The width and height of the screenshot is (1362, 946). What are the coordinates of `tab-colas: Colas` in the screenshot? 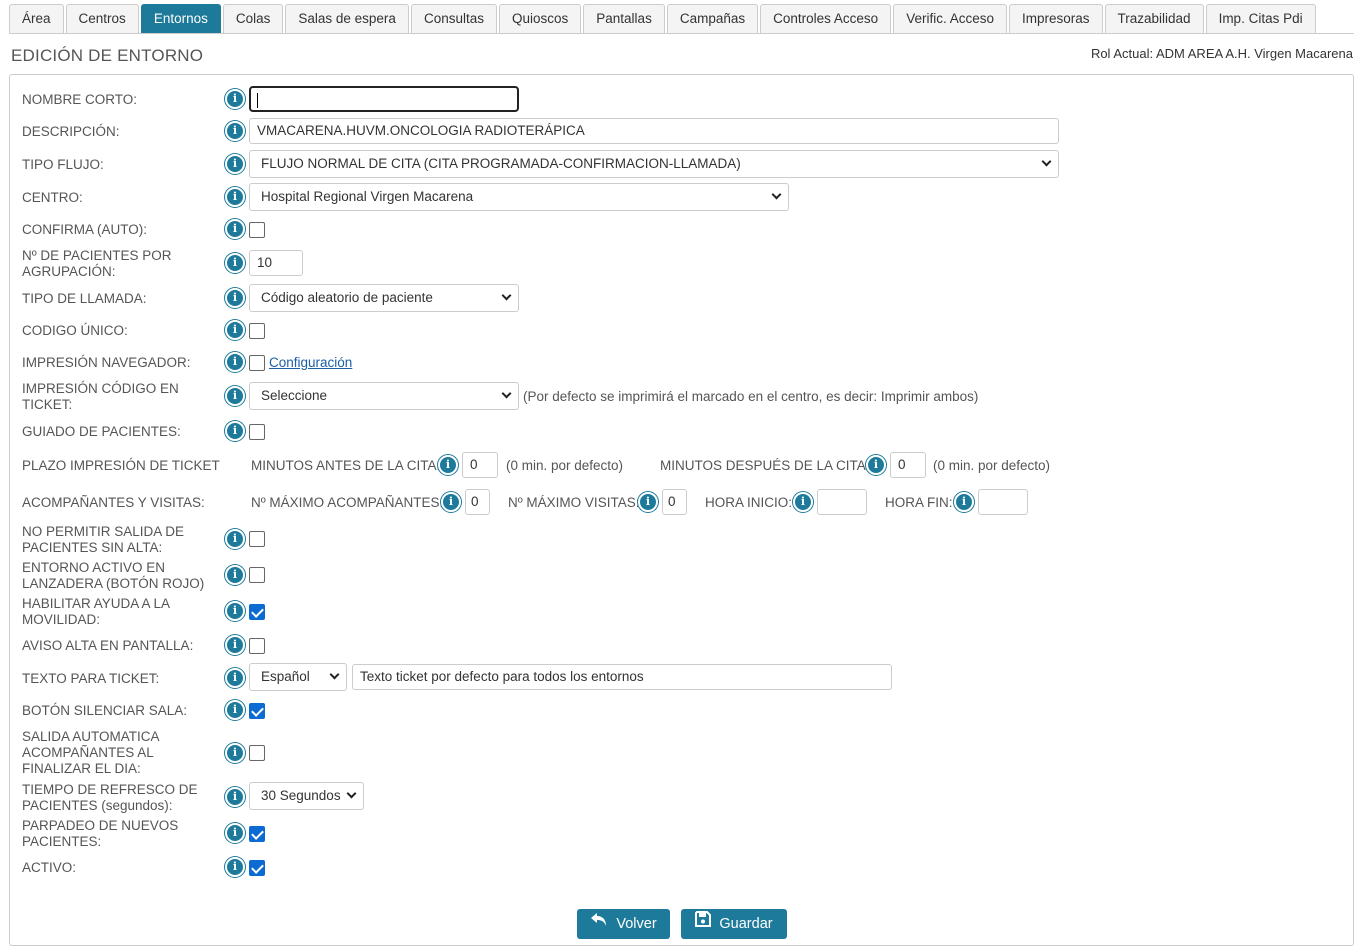 It's located at (253, 18).